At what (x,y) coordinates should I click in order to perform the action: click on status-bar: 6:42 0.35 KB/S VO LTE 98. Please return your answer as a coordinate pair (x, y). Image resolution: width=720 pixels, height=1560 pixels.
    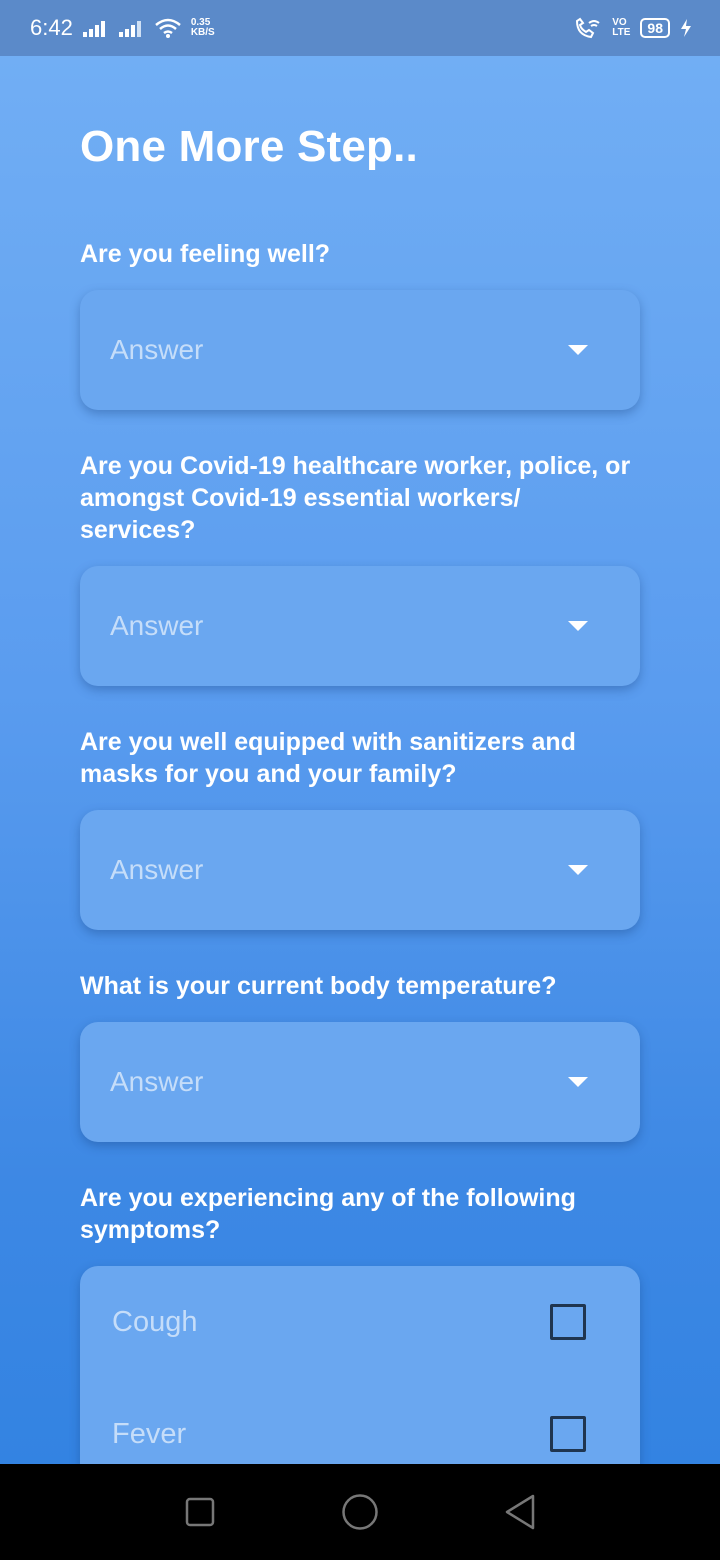
    Looking at the image, I should click on (360, 28).